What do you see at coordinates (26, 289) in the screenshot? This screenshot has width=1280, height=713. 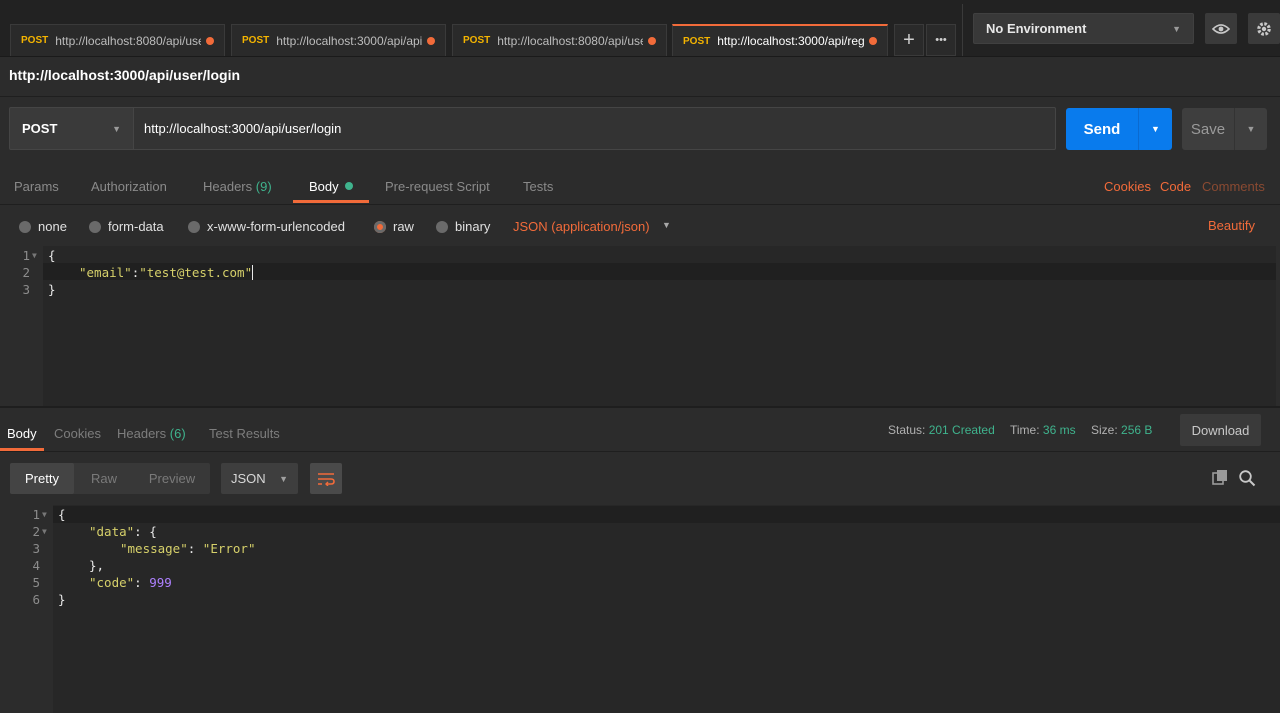 I see `line-number: 3` at bounding box center [26, 289].